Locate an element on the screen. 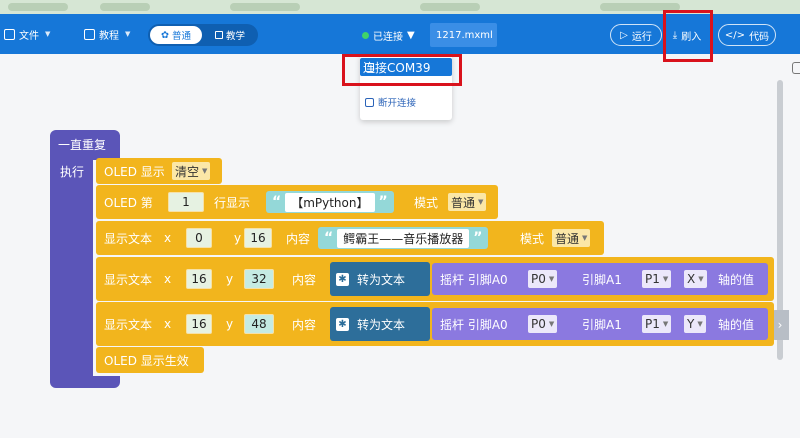 Image resolution: width=800 pixels, height=438 pixels. mode-teach-button: 教学 is located at coordinates (230, 35).